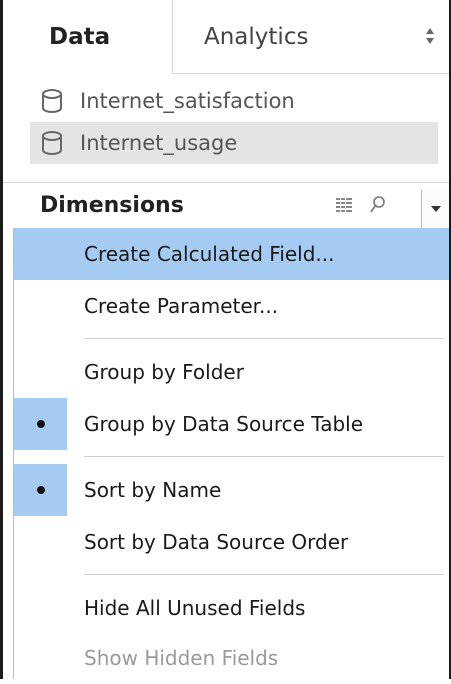 This screenshot has width=451, height=684. What do you see at coordinates (226, 182) in the screenshot?
I see `divider` at bounding box center [226, 182].